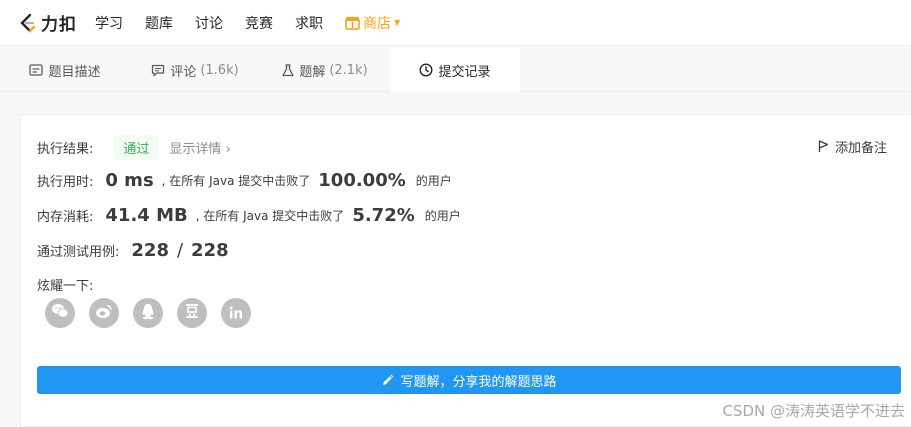 The image size is (911, 427). I want to click on qq-icon, so click(148, 313).